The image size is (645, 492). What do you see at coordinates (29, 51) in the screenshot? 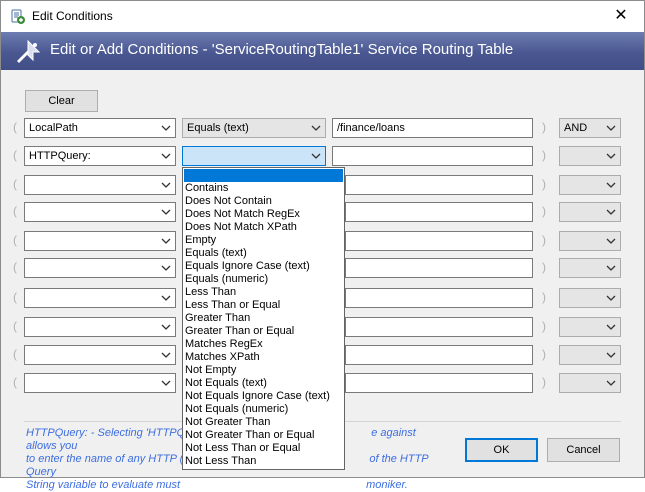
I see `banner-icon` at bounding box center [29, 51].